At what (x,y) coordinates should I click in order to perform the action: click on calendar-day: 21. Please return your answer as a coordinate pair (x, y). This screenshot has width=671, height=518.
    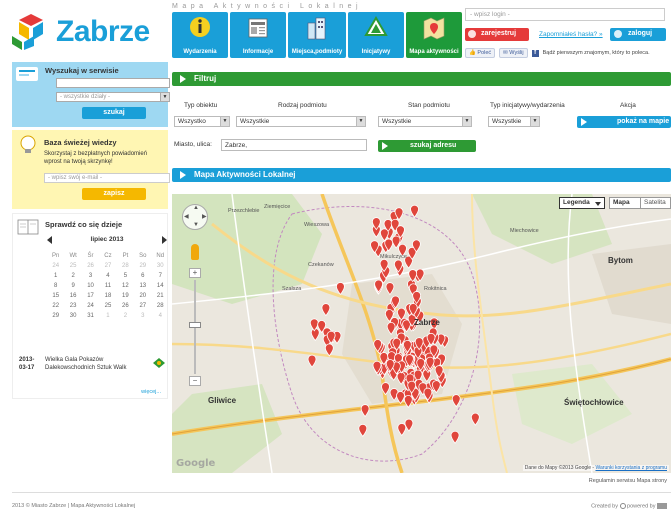
    Looking at the image, I should click on (160, 296).